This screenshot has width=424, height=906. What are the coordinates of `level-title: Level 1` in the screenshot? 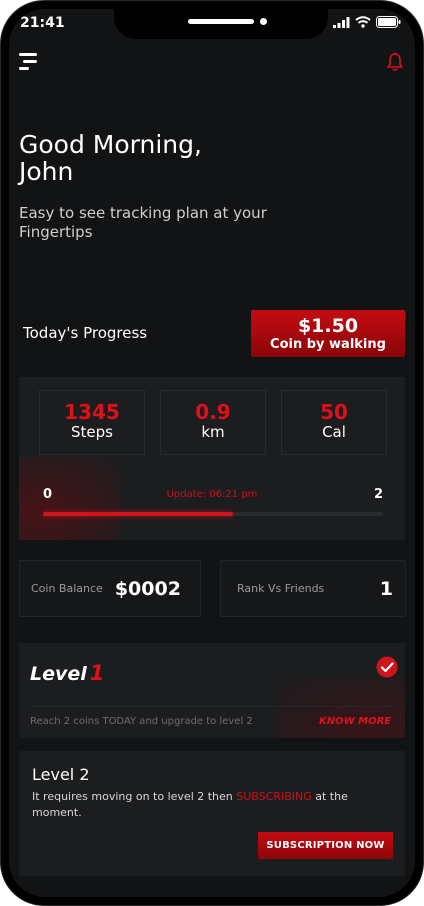 It's located at (67, 673).